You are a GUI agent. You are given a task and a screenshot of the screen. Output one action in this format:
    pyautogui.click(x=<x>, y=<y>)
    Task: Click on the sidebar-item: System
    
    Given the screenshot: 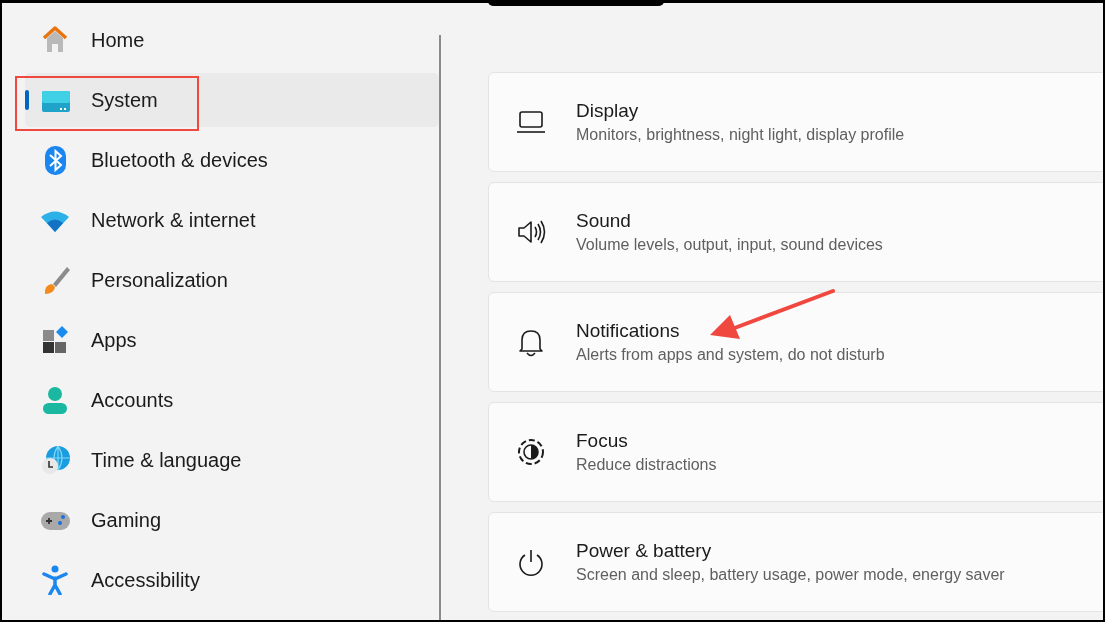 What is the action you would take?
    pyautogui.click(x=232, y=100)
    